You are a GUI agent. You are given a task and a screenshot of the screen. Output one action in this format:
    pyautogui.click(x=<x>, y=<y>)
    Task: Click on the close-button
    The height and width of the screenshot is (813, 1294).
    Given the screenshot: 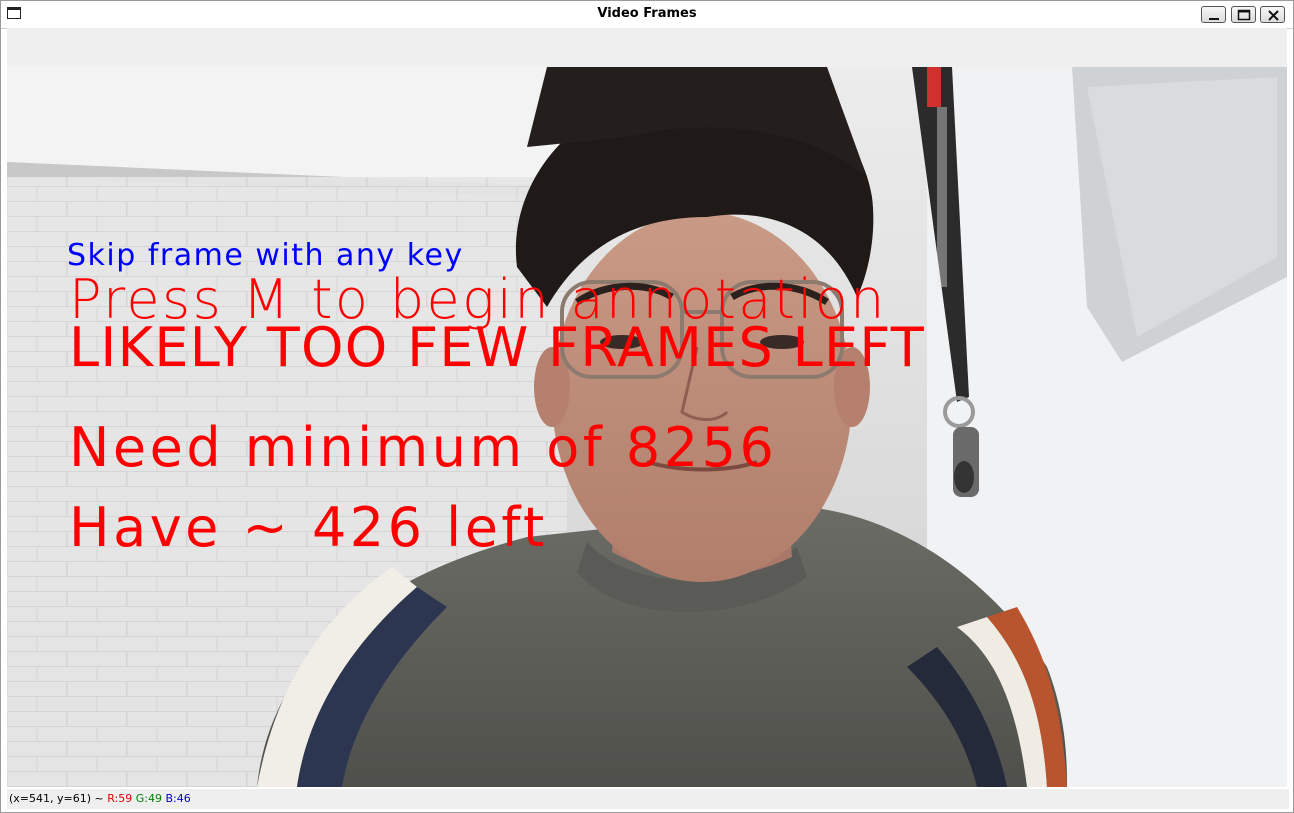 What is the action you would take?
    pyautogui.click(x=1272, y=14)
    